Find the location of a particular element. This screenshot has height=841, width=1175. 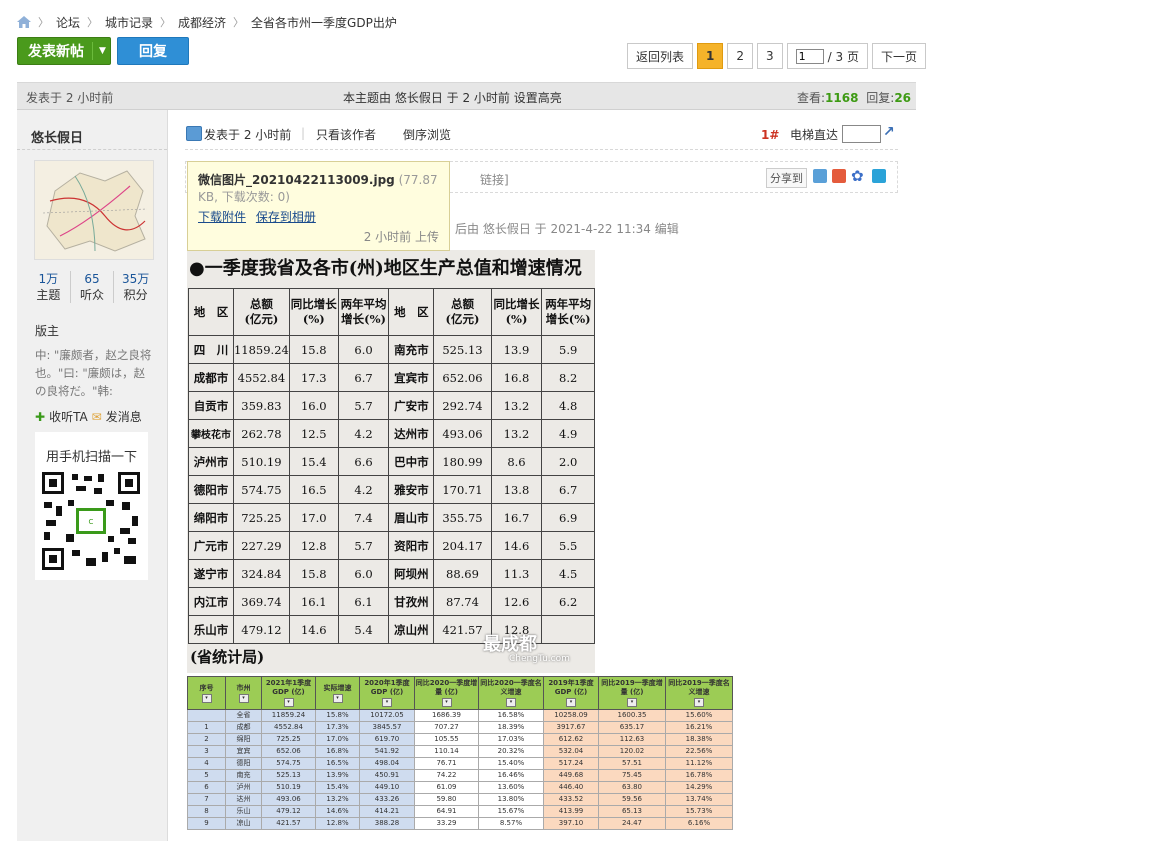

svg-text: C is located at coordinates (91, 522).